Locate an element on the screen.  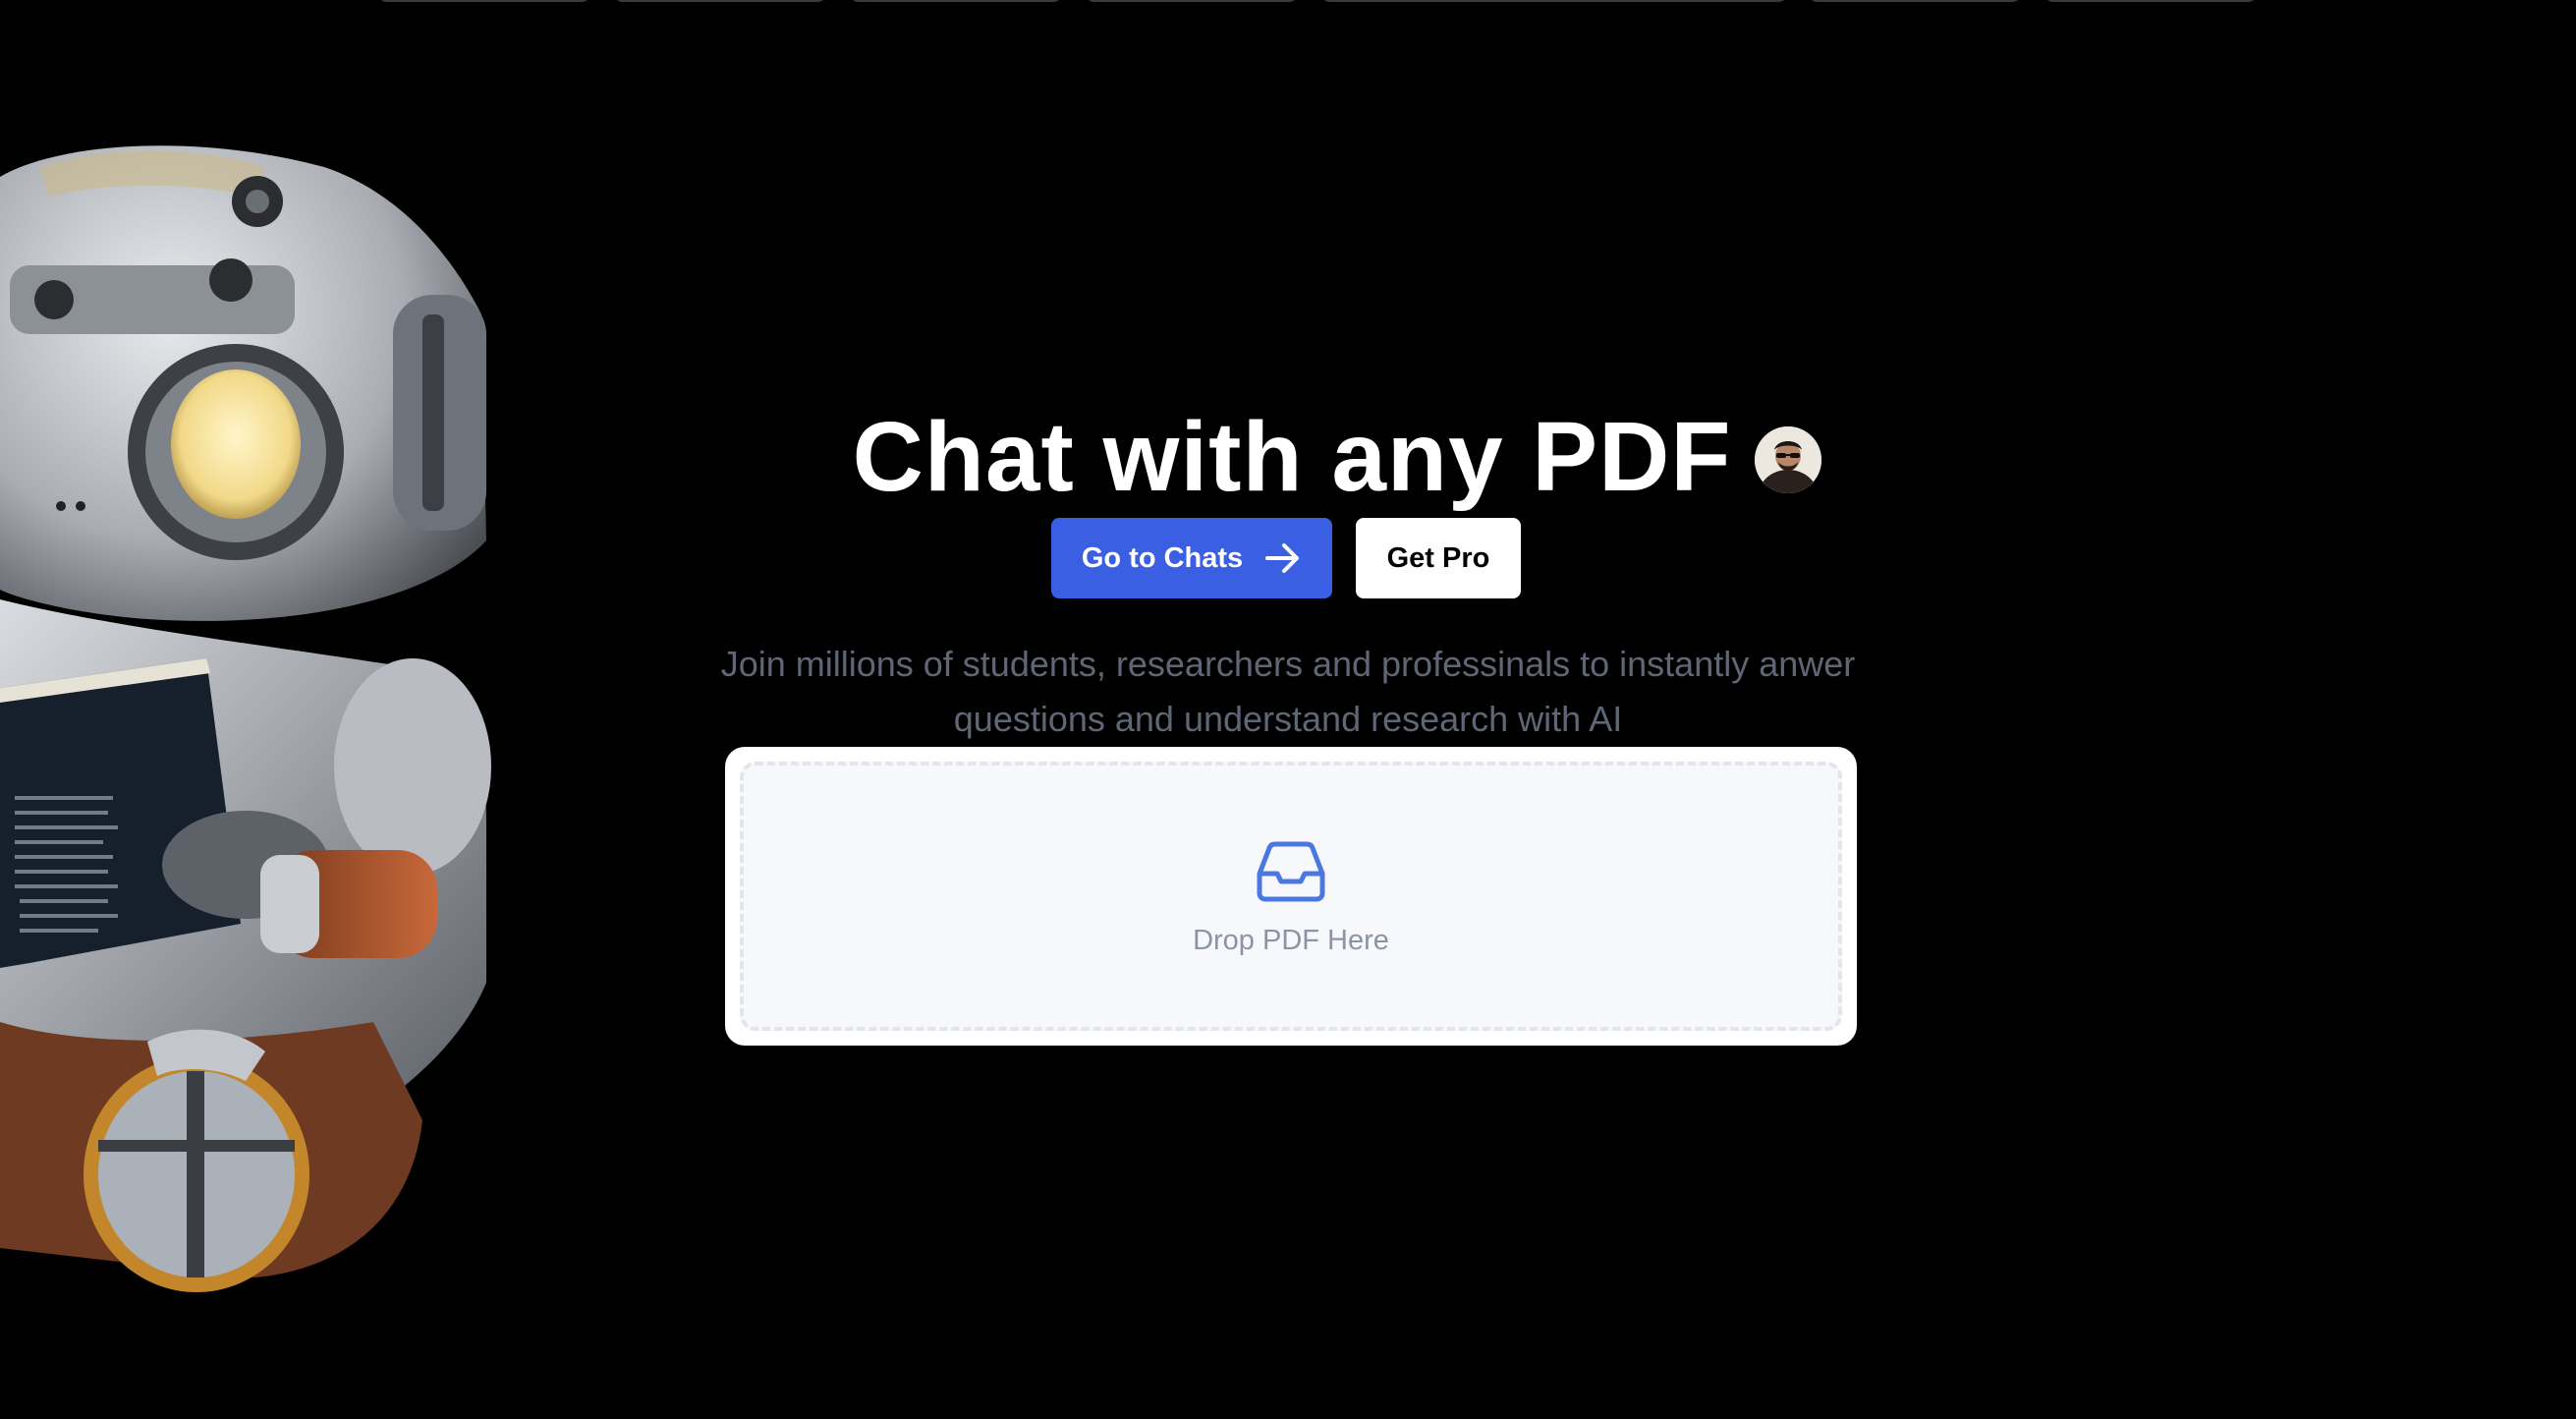
avatar-photo-icon is located at coordinates (1788, 460).